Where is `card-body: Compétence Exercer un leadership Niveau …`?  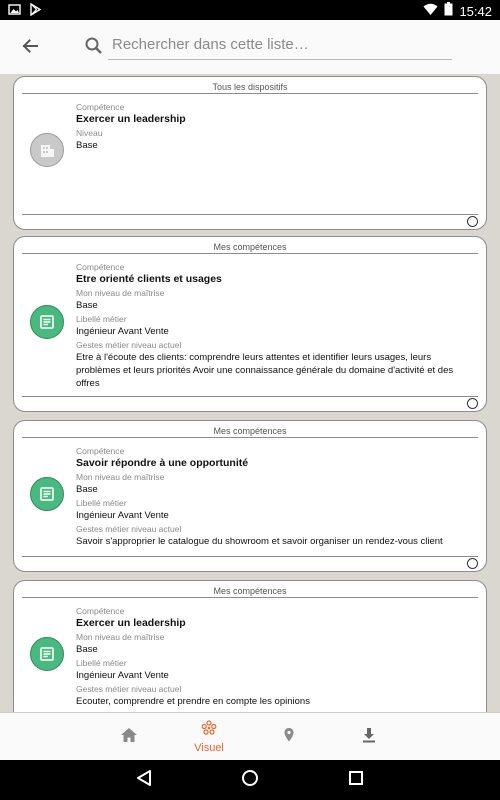
card-body: Compétence Exercer un leadership Niveau … is located at coordinates (276, 127).